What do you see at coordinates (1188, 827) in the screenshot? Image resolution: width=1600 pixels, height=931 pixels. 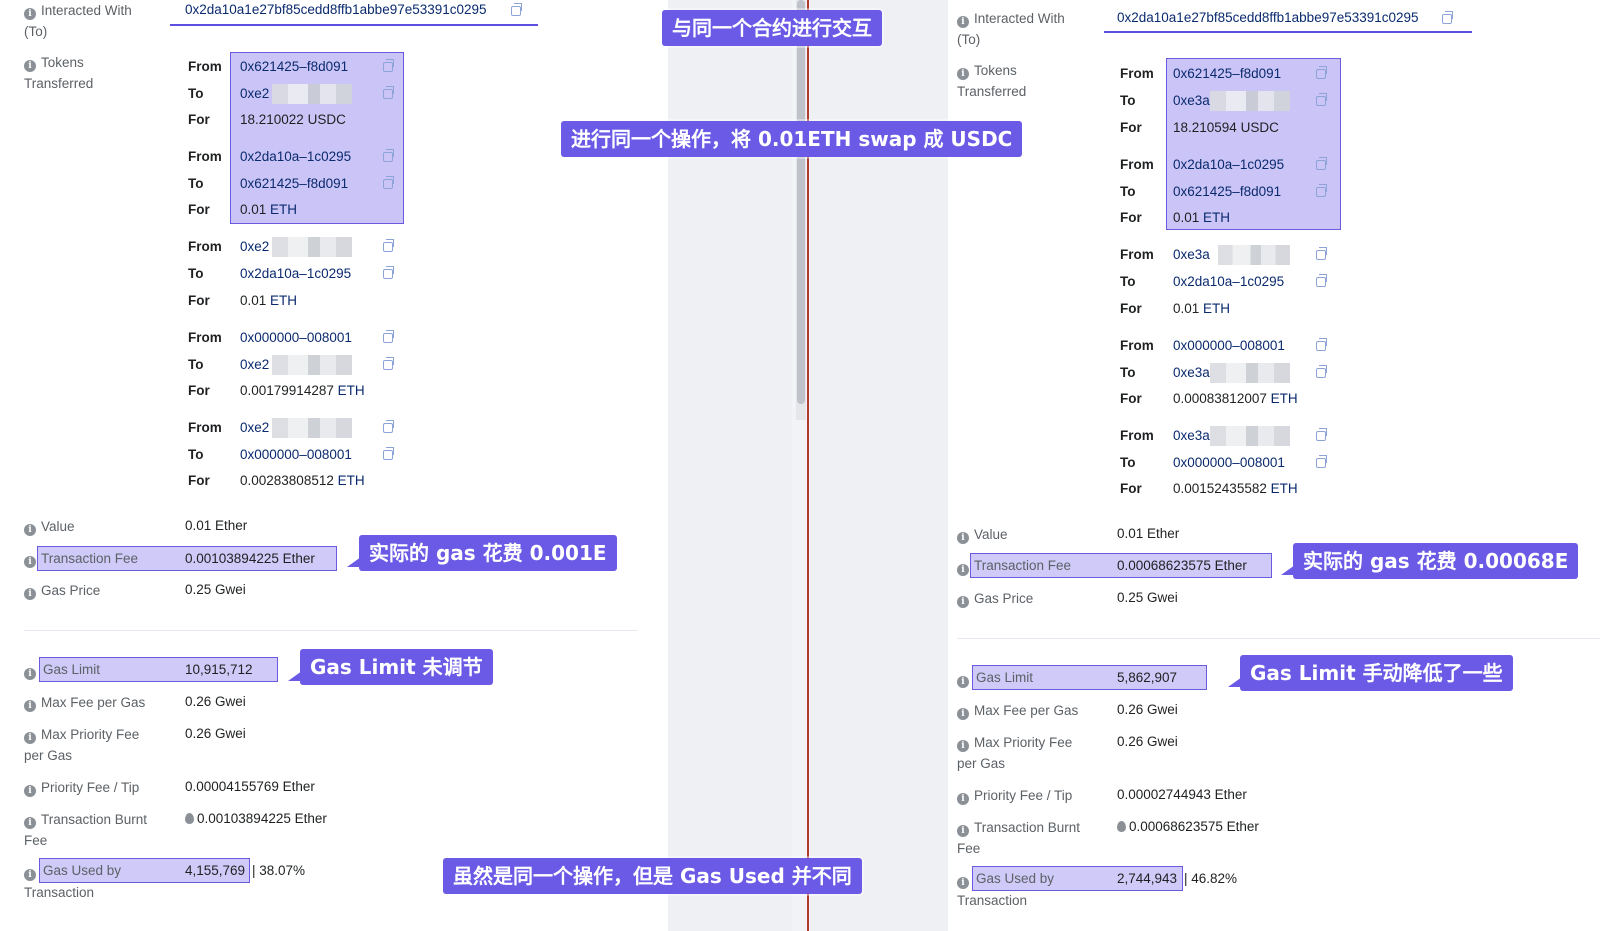 I see `burnt-fee-amount: 0.00068623575 Ether` at bounding box center [1188, 827].